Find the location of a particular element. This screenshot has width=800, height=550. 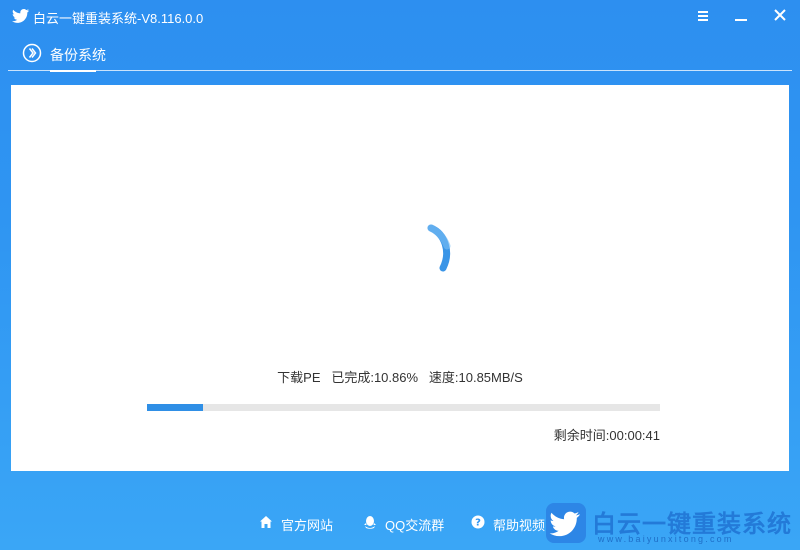

progress-fill is located at coordinates (175, 407).